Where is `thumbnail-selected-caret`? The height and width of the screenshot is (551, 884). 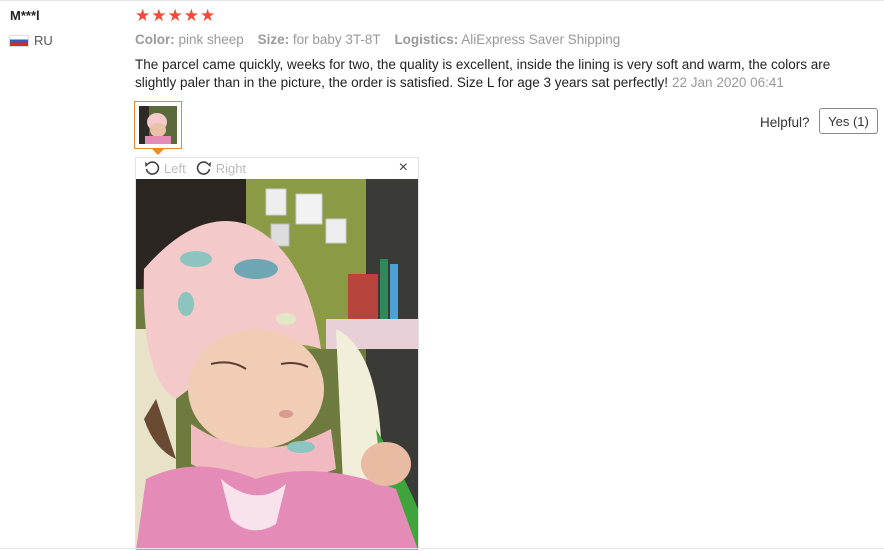
thumbnail-selected-caret is located at coordinates (158, 152).